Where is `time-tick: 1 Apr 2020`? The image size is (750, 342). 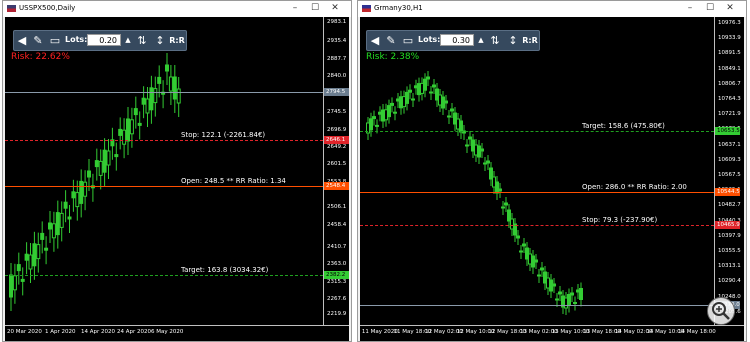
time-tick: 1 Apr 2020 is located at coordinates (60, 332).